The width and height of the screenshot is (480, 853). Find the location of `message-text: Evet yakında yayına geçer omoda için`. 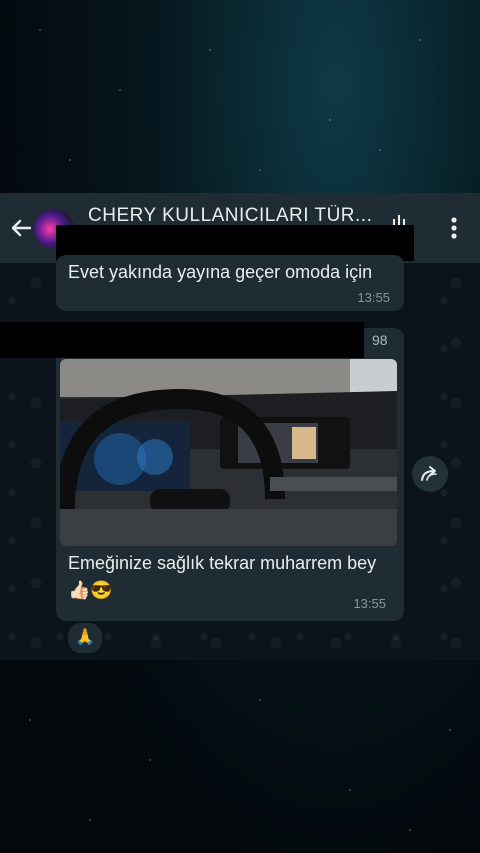

message-text: Evet yakında yayına geçer omoda için is located at coordinates (220, 272).